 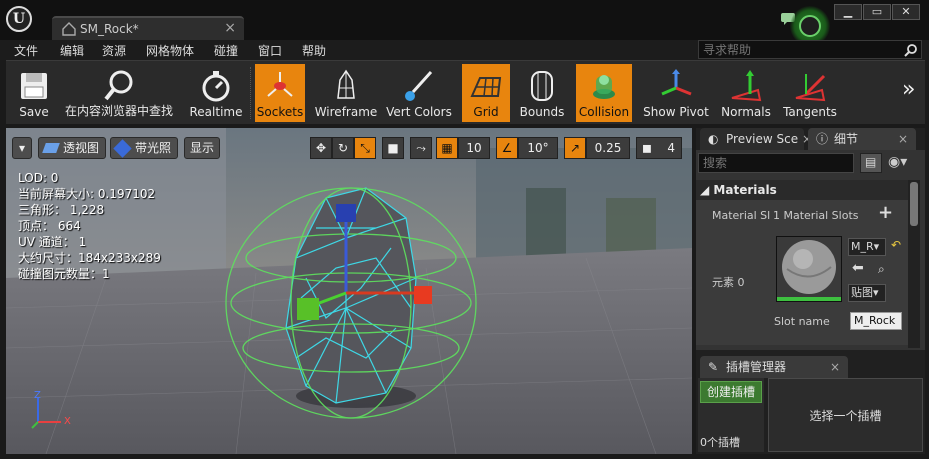 I want to click on collision-label: Collision, so click(x=604, y=112).